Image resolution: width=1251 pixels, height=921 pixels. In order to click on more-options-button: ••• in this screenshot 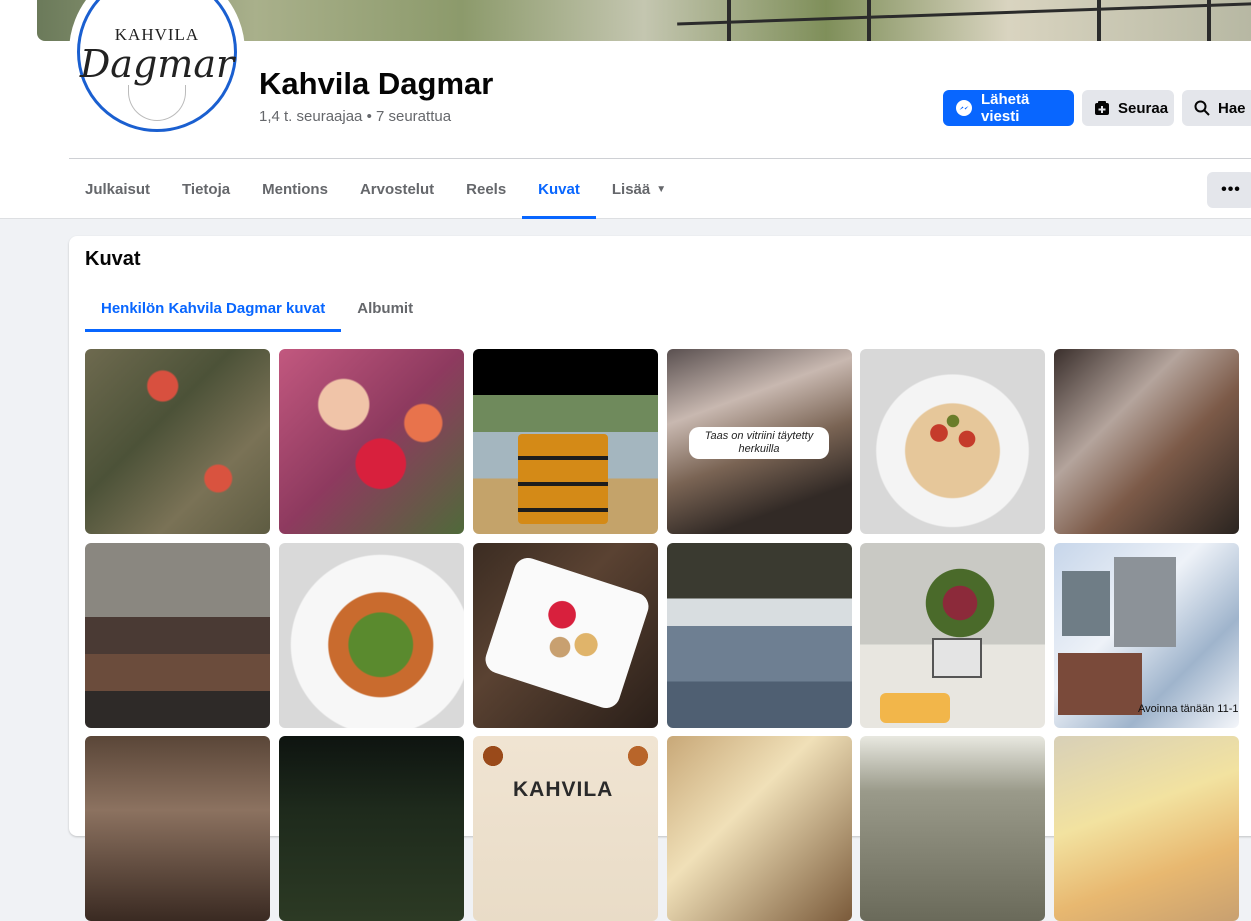, I will do `click(1229, 190)`.